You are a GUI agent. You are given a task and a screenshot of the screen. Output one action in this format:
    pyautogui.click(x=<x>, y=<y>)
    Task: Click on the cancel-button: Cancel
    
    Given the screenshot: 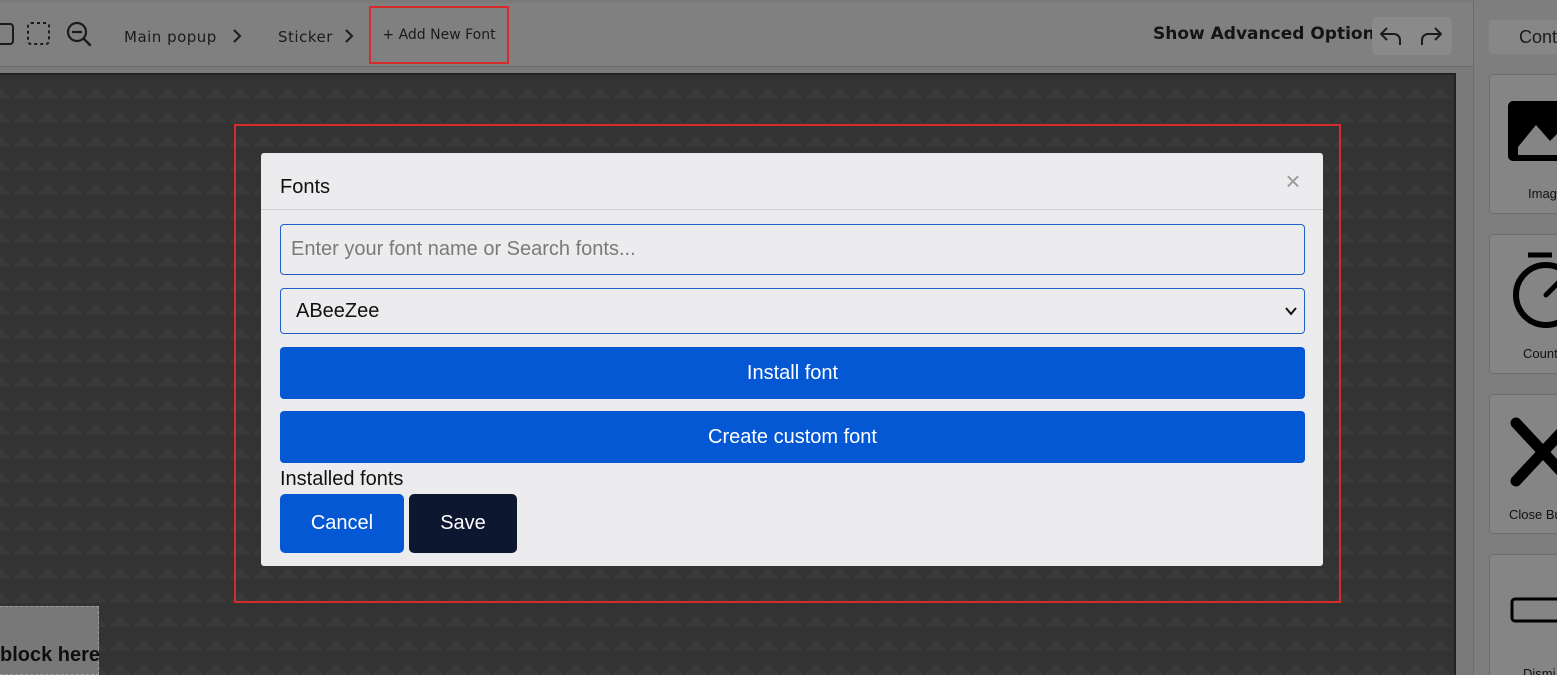 What is the action you would take?
    pyautogui.click(x=342, y=523)
    